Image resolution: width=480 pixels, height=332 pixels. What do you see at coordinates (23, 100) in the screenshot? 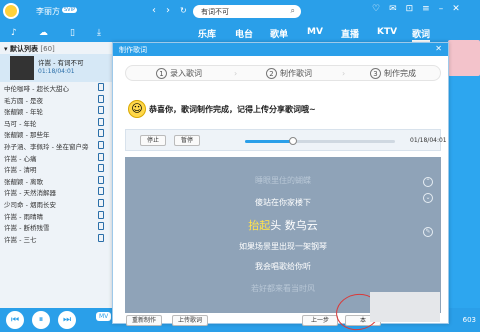
I see `song-title: 毛方圆 - 是夜` at bounding box center [23, 100].